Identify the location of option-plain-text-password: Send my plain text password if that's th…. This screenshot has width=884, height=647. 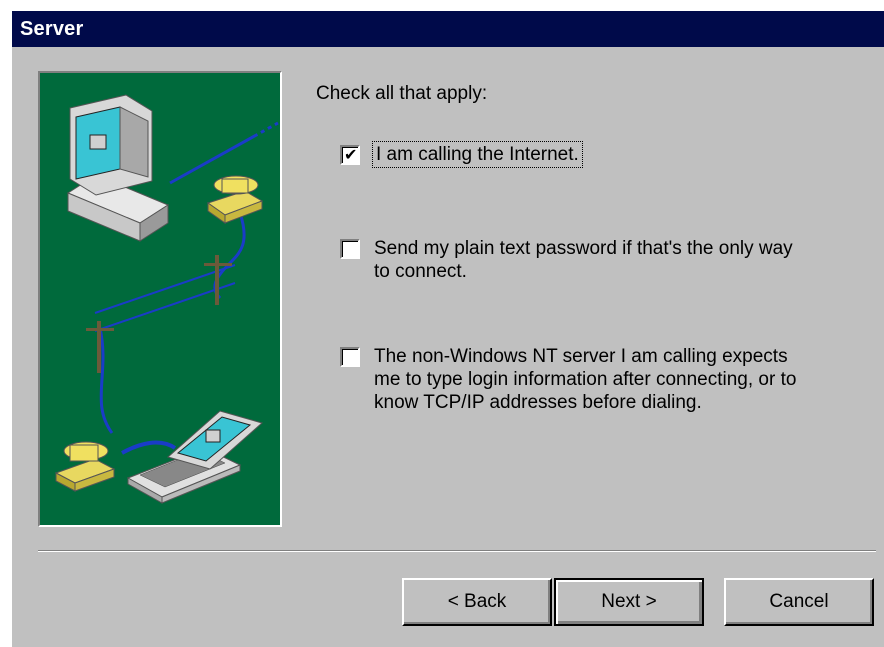
(566, 260).